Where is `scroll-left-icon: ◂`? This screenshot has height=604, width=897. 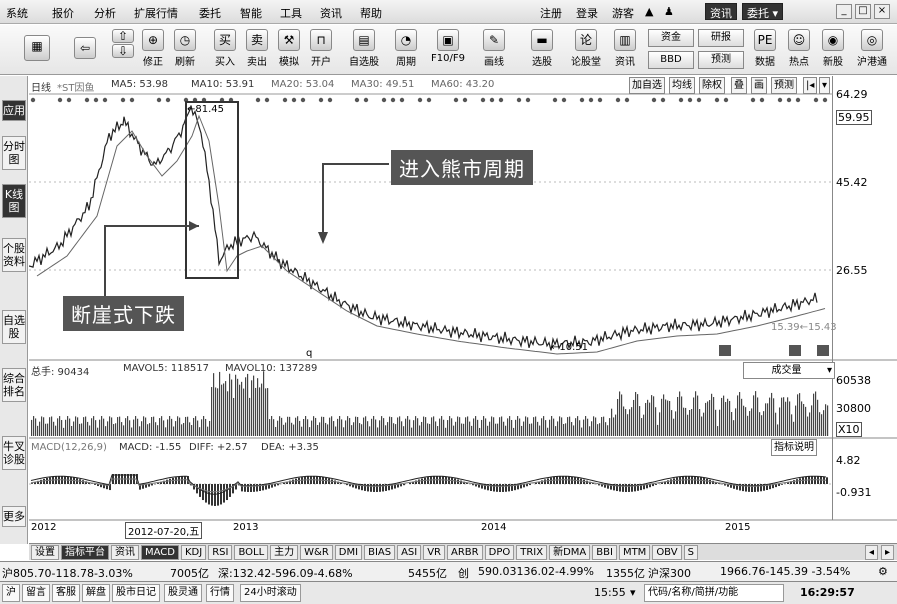 scroll-left-icon: ◂ is located at coordinates (872, 552).